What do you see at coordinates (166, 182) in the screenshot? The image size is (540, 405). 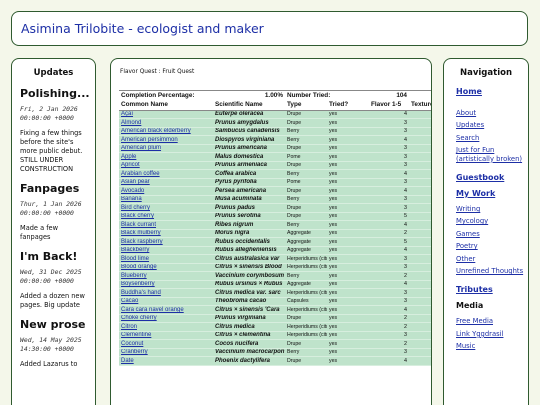 I see `fruit-common-name: Asian pear` at bounding box center [166, 182].